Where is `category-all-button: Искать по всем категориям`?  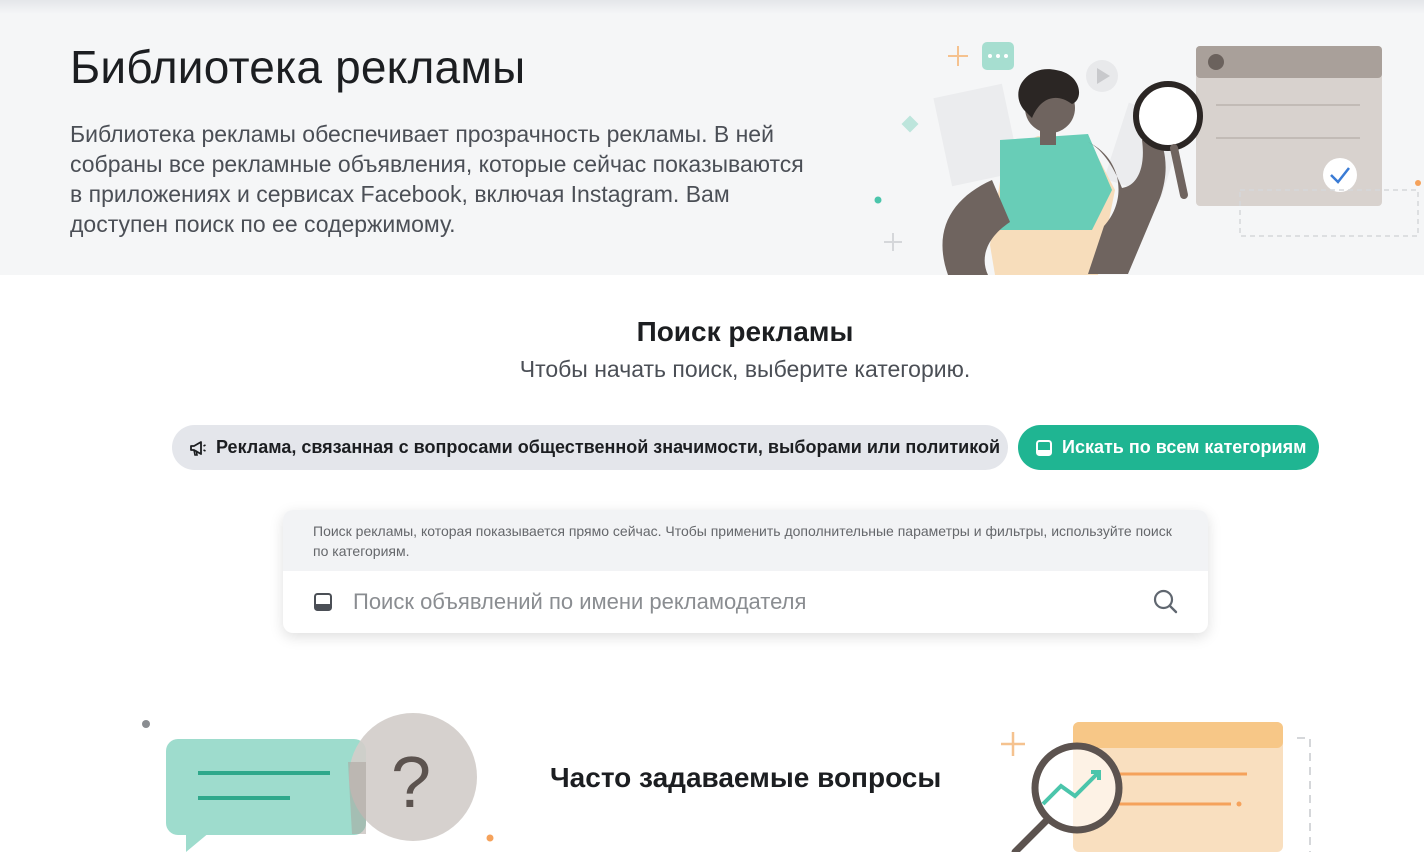 category-all-button: Искать по всем категориям is located at coordinates (1168, 447).